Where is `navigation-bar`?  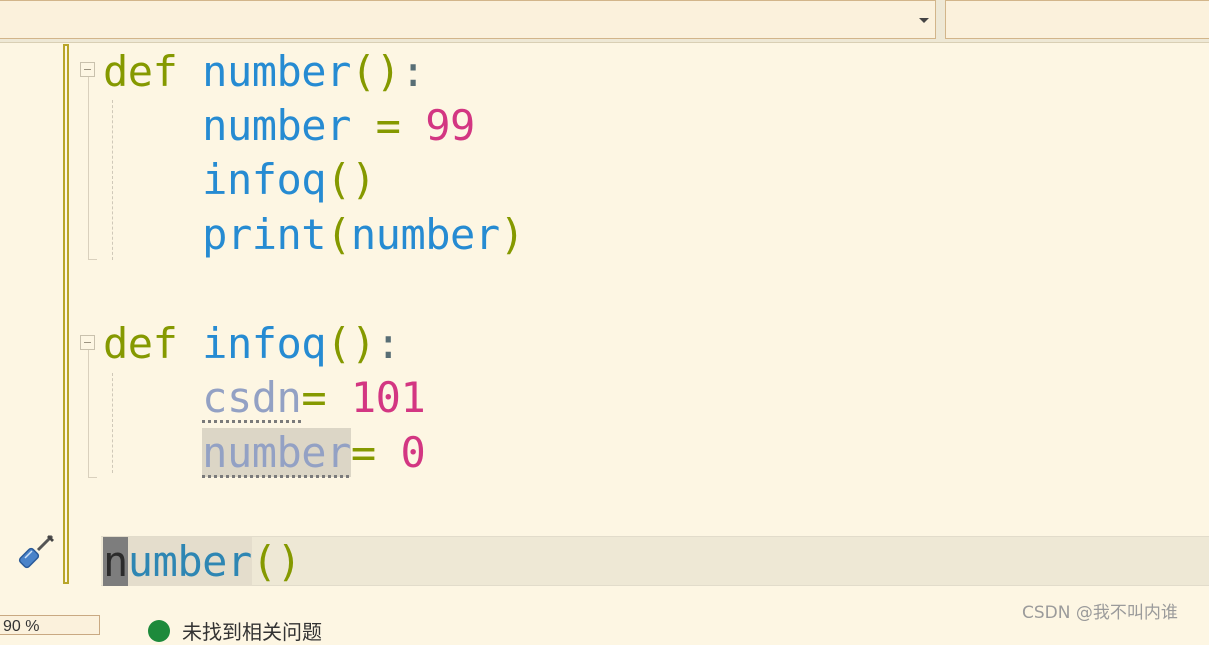 navigation-bar is located at coordinates (604, 21).